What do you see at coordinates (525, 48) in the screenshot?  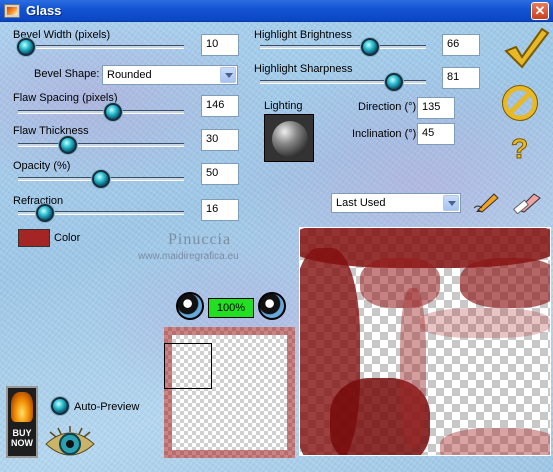 I see `checkmark-icon` at bounding box center [525, 48].